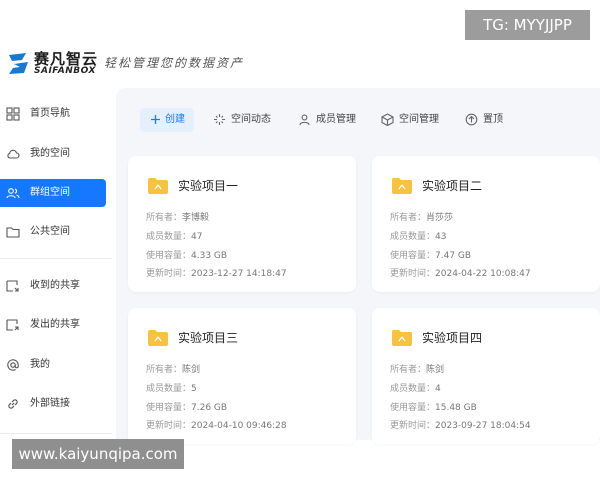 This screenshot has height=480, width=600. I want to click on space-dynamics-button: 空间动态, so click(244, 120).